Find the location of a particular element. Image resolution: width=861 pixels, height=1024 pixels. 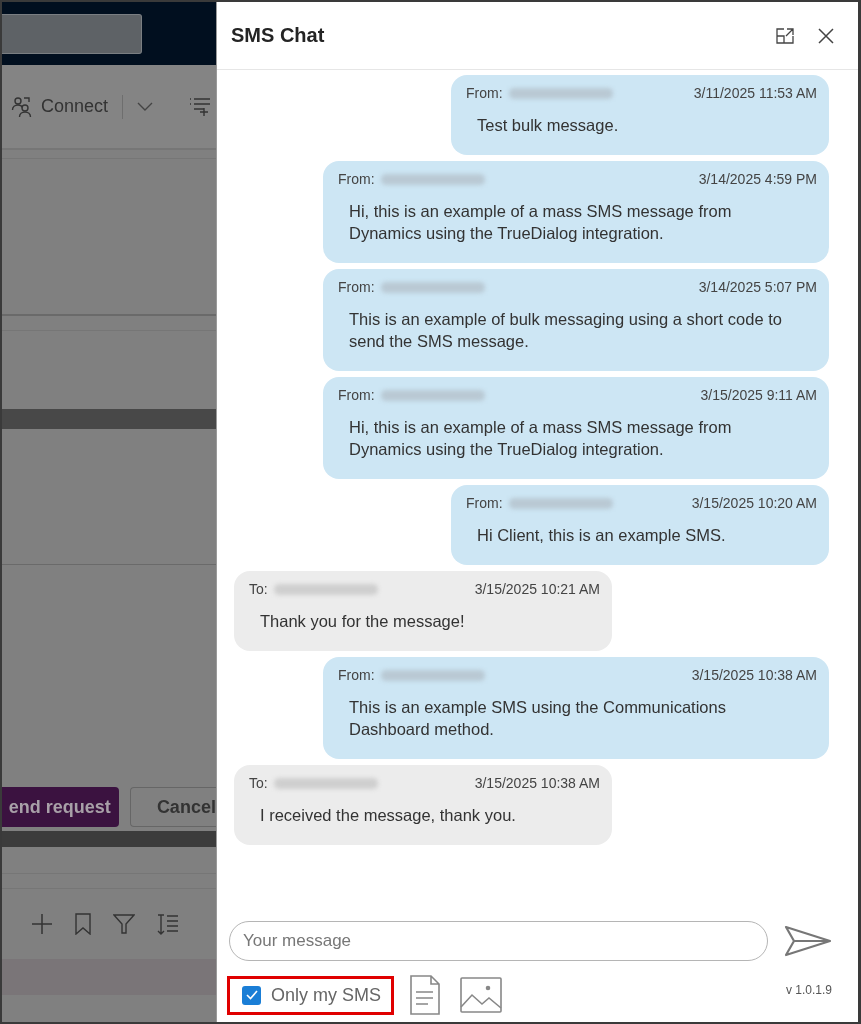

close-icon is located at coordinates (826, 35).